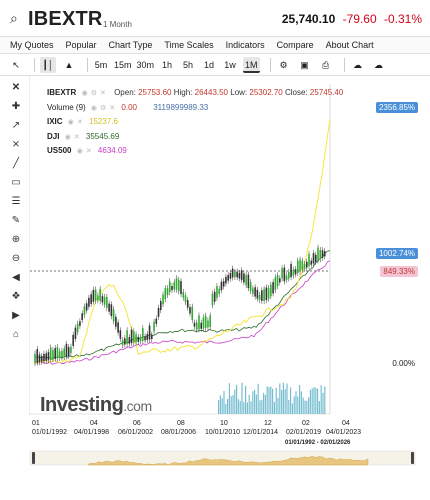 The height and width of the screenshot is (500, 430). I want to click on timeframe-5h: 5h, so click(188, 65).